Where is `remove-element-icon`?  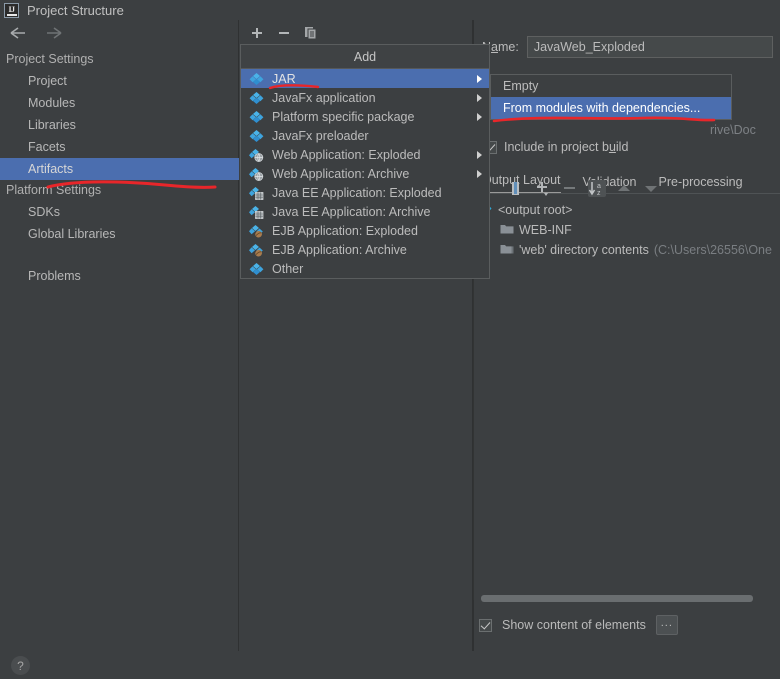
remove-element-icon is located at coordinates (570, 188).